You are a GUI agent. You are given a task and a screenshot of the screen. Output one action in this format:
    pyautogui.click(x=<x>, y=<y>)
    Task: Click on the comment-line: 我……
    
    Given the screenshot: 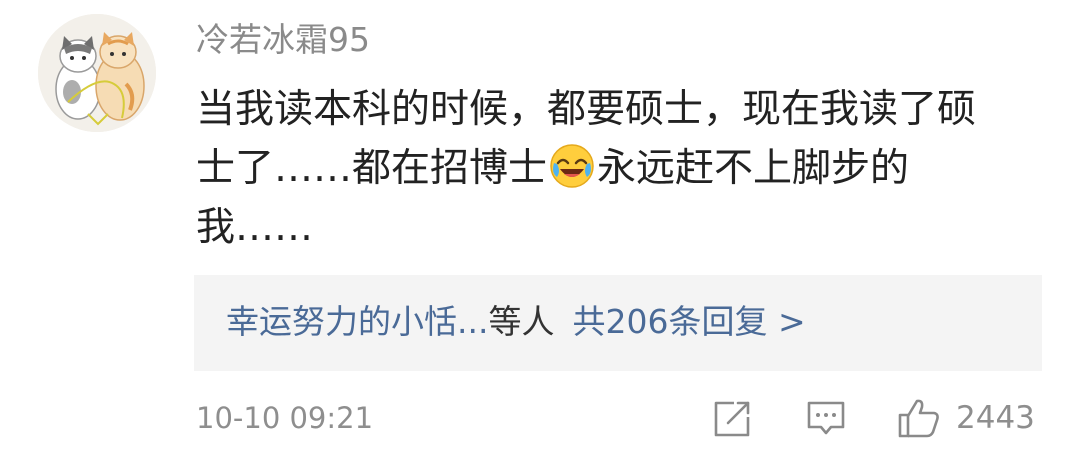 What is the action you would take?
    pyautogui.click(x=255, y=227)
    